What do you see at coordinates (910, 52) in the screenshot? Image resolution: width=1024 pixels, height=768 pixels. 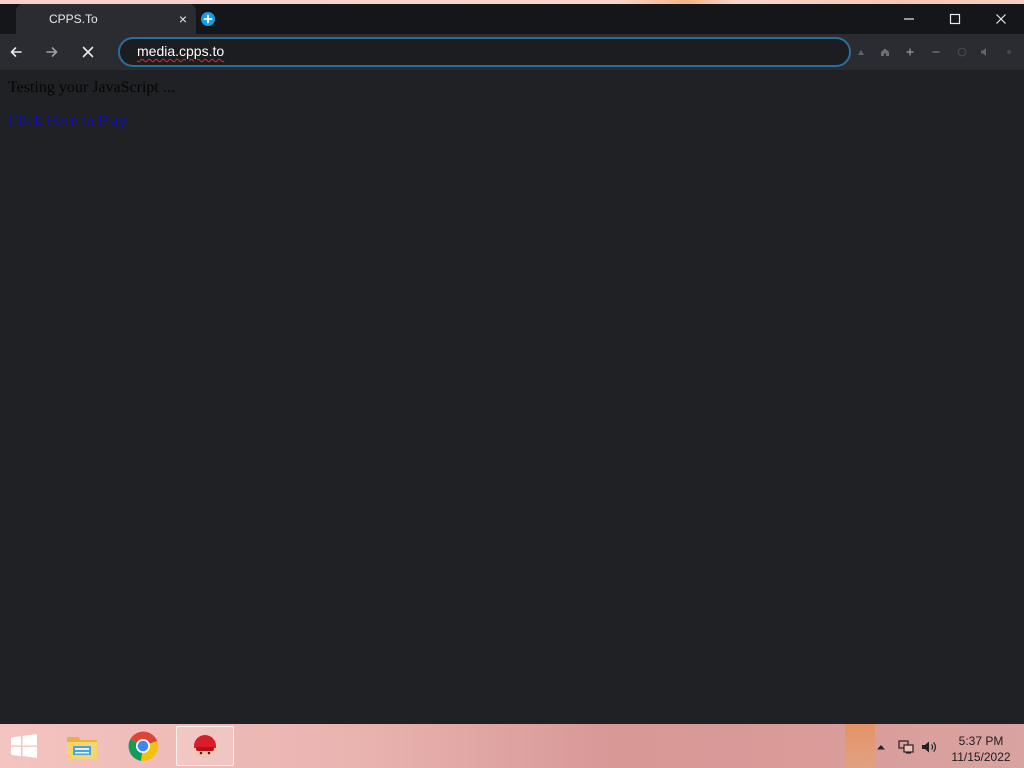 I see `zoom-in-icon` at bounding box center [910, 52].